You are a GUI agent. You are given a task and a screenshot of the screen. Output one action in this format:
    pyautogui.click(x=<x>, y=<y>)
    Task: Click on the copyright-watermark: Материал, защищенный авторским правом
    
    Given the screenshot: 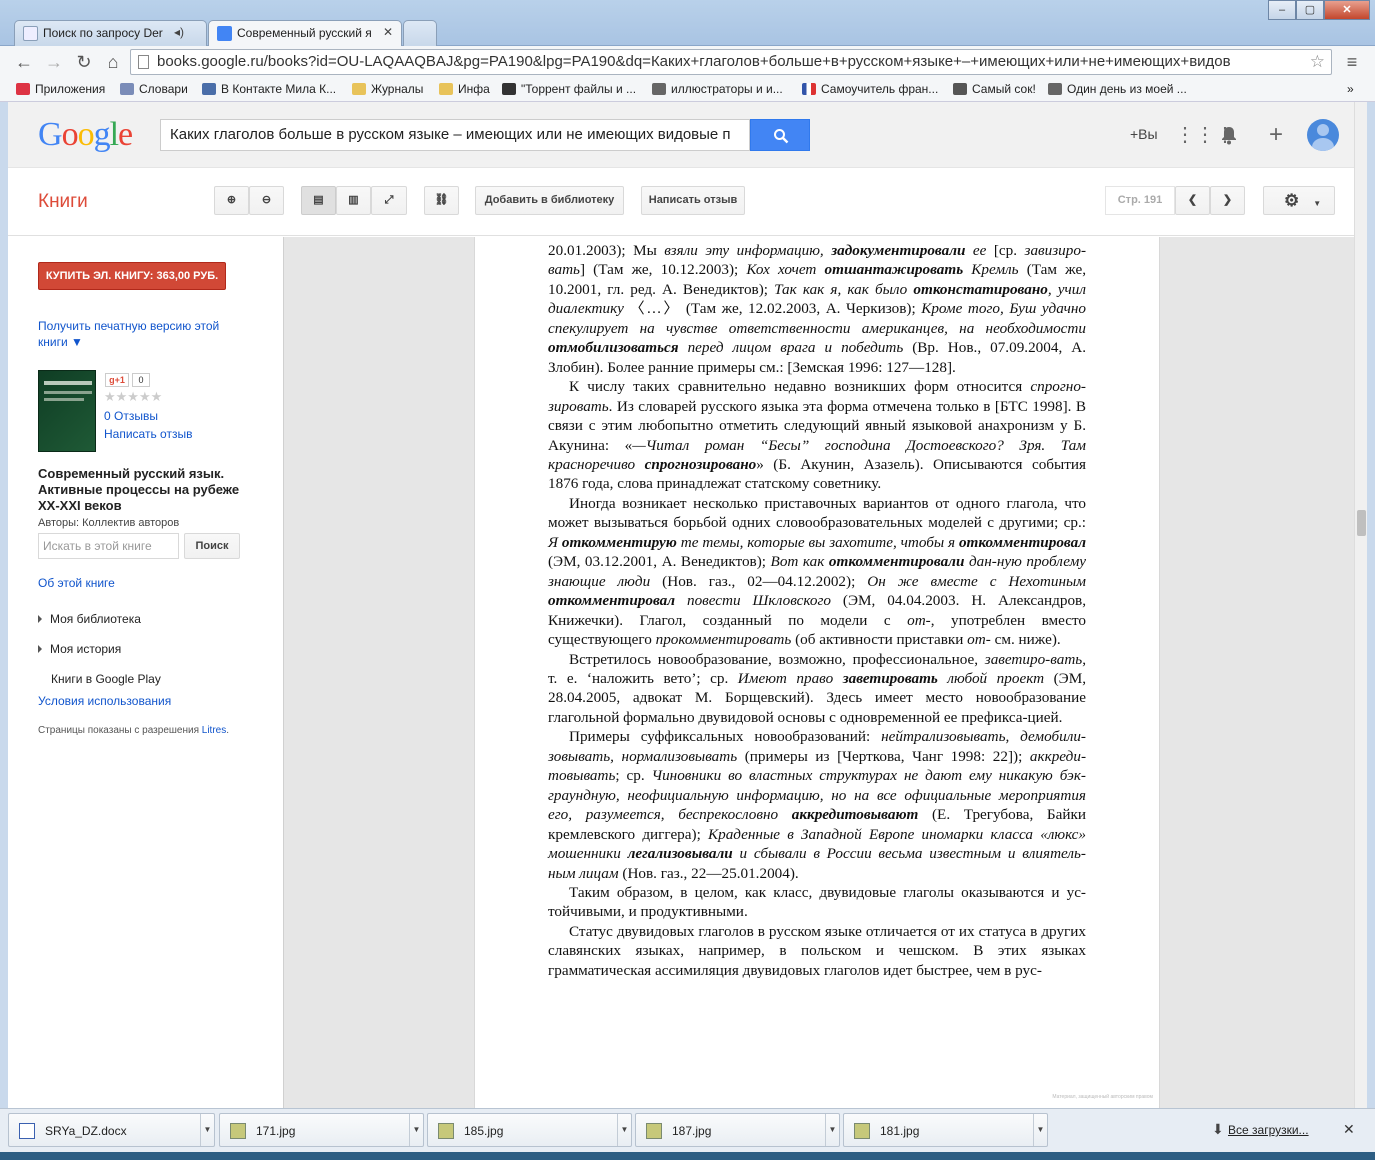 What is the action you would take?
    pyautogui.click(x=1102, y=1097)
    